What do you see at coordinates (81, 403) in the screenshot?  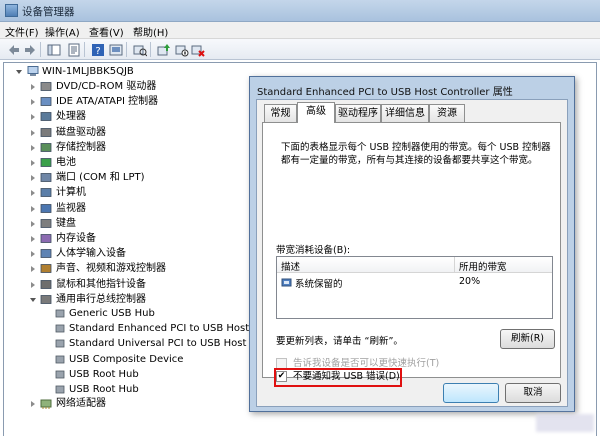 I see `tree-item-label: 网络适配器` at bounding box center [81, 403].